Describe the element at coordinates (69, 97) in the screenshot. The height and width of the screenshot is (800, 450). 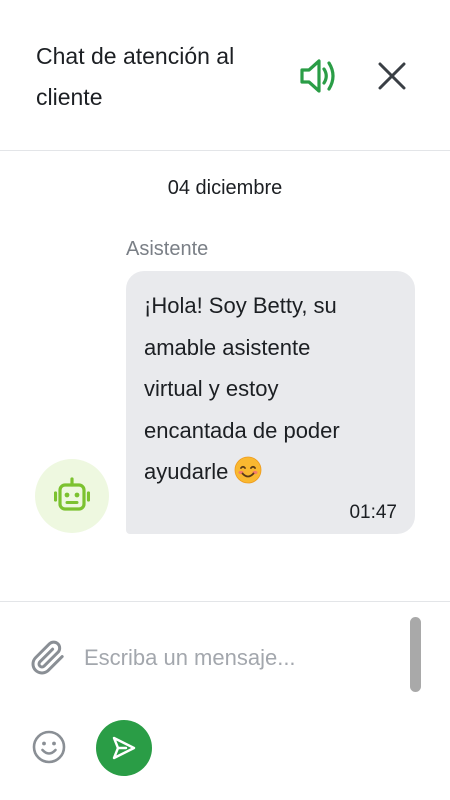
I see `chat-title-line-2: cliente` at that location.